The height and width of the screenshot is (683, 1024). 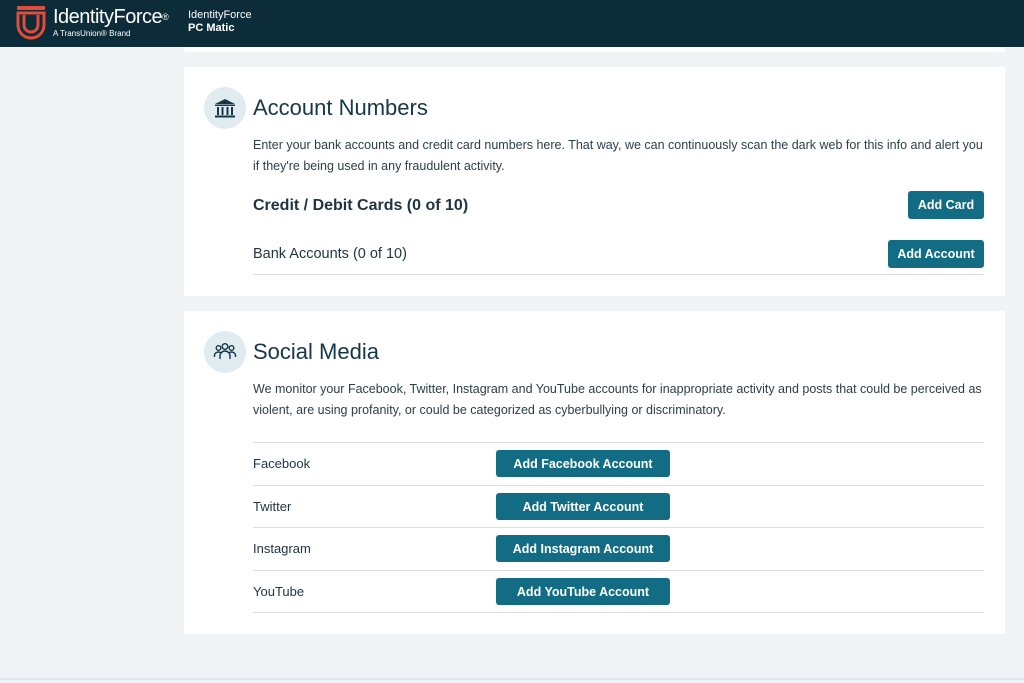 I want to click on identityforce-logo: IdentityForce® A TransUnion® Brand, so click(x=95, y=23).